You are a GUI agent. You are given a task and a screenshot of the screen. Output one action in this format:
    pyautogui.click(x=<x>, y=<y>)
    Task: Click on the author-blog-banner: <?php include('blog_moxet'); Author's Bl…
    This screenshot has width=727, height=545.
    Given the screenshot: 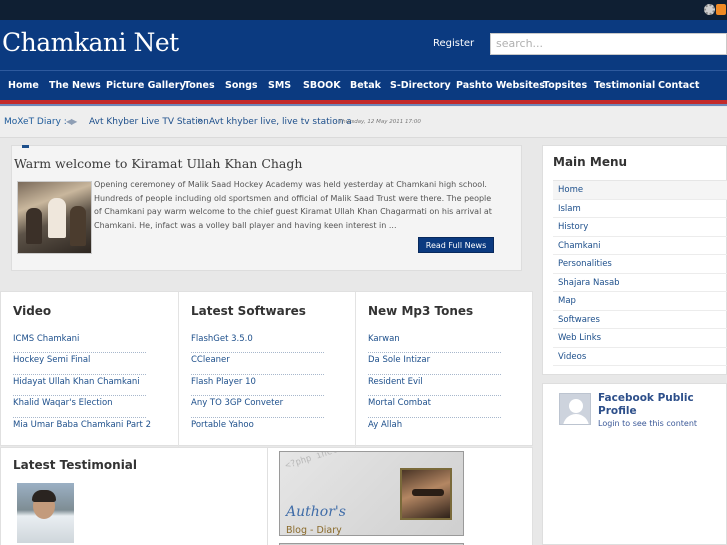 What is the action you would take?
    pyautogui.click(x=371, y=493)
    